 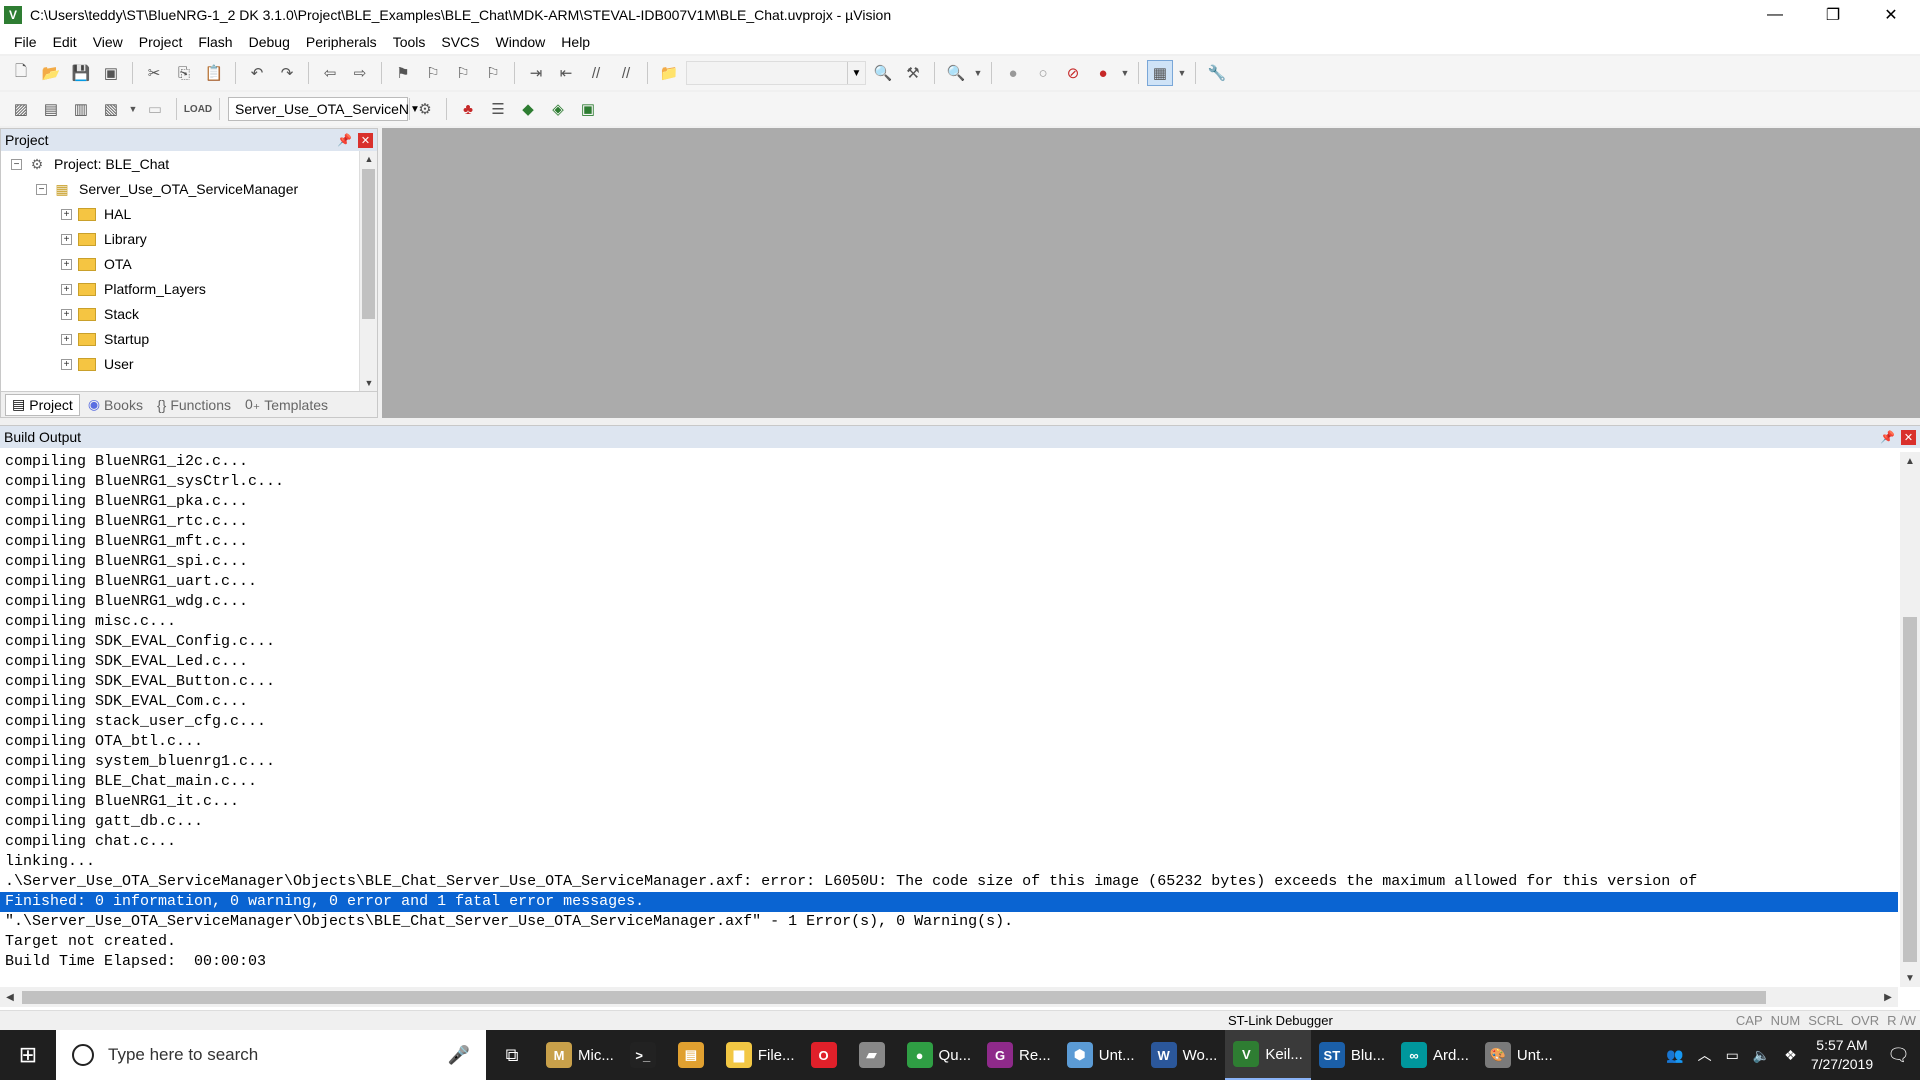 I want to click on cut-icon: ✂, so click(x=154, y=73).